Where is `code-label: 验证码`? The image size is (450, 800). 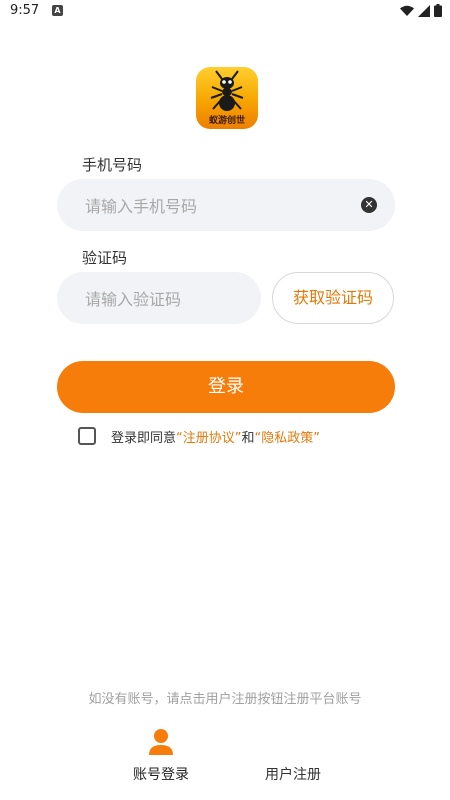 code-label: 验证码 is located at coordinates (105, 258).